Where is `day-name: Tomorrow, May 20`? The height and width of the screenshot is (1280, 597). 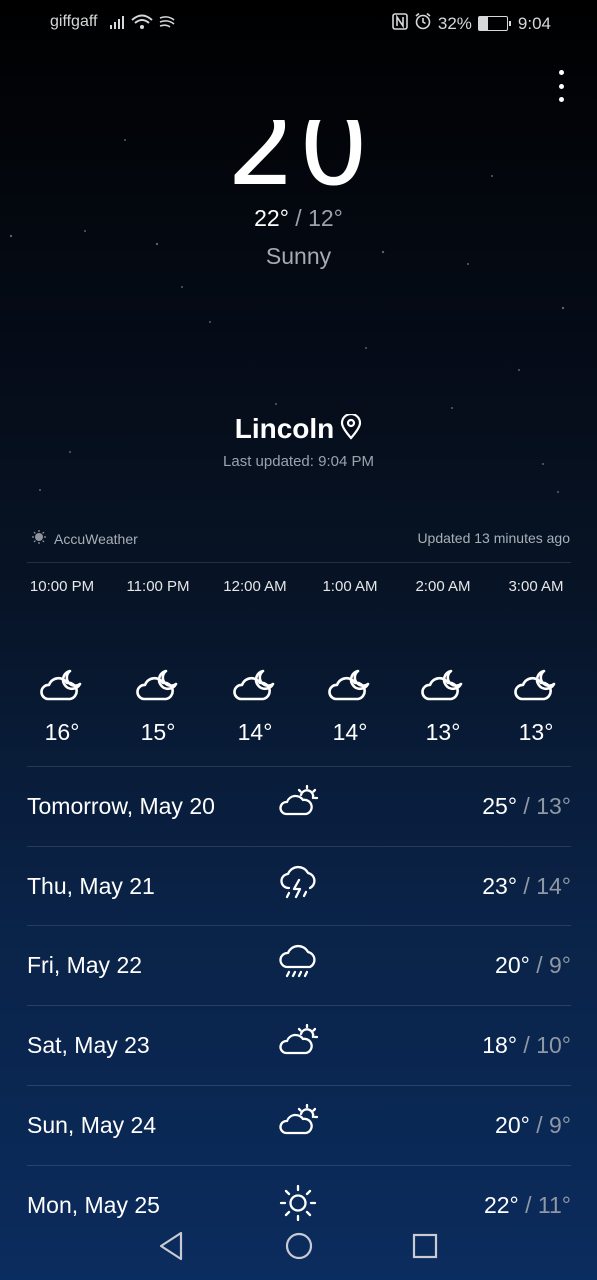 day-name: Tomorrow, May 20 is located at coordinates (121, 806).